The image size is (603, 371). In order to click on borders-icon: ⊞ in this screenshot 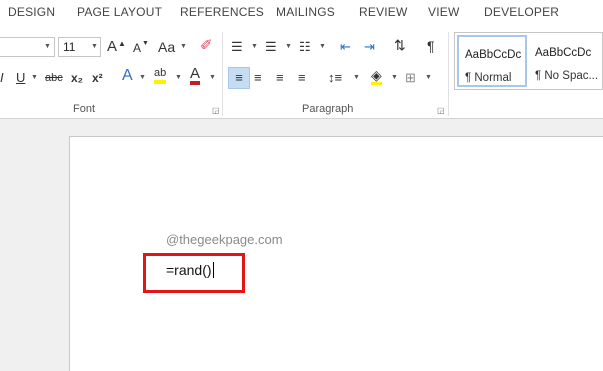, I will do `click(410, 78)`.